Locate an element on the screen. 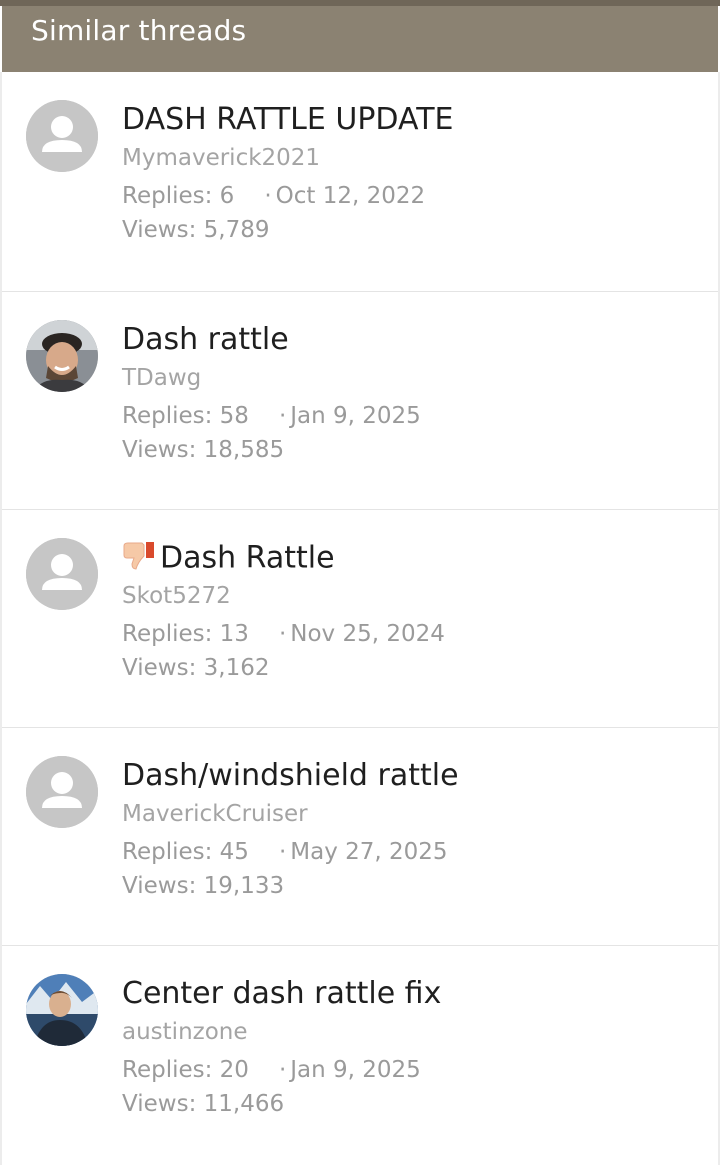  section-title: Similar threads is located at coordinates (139, 30).